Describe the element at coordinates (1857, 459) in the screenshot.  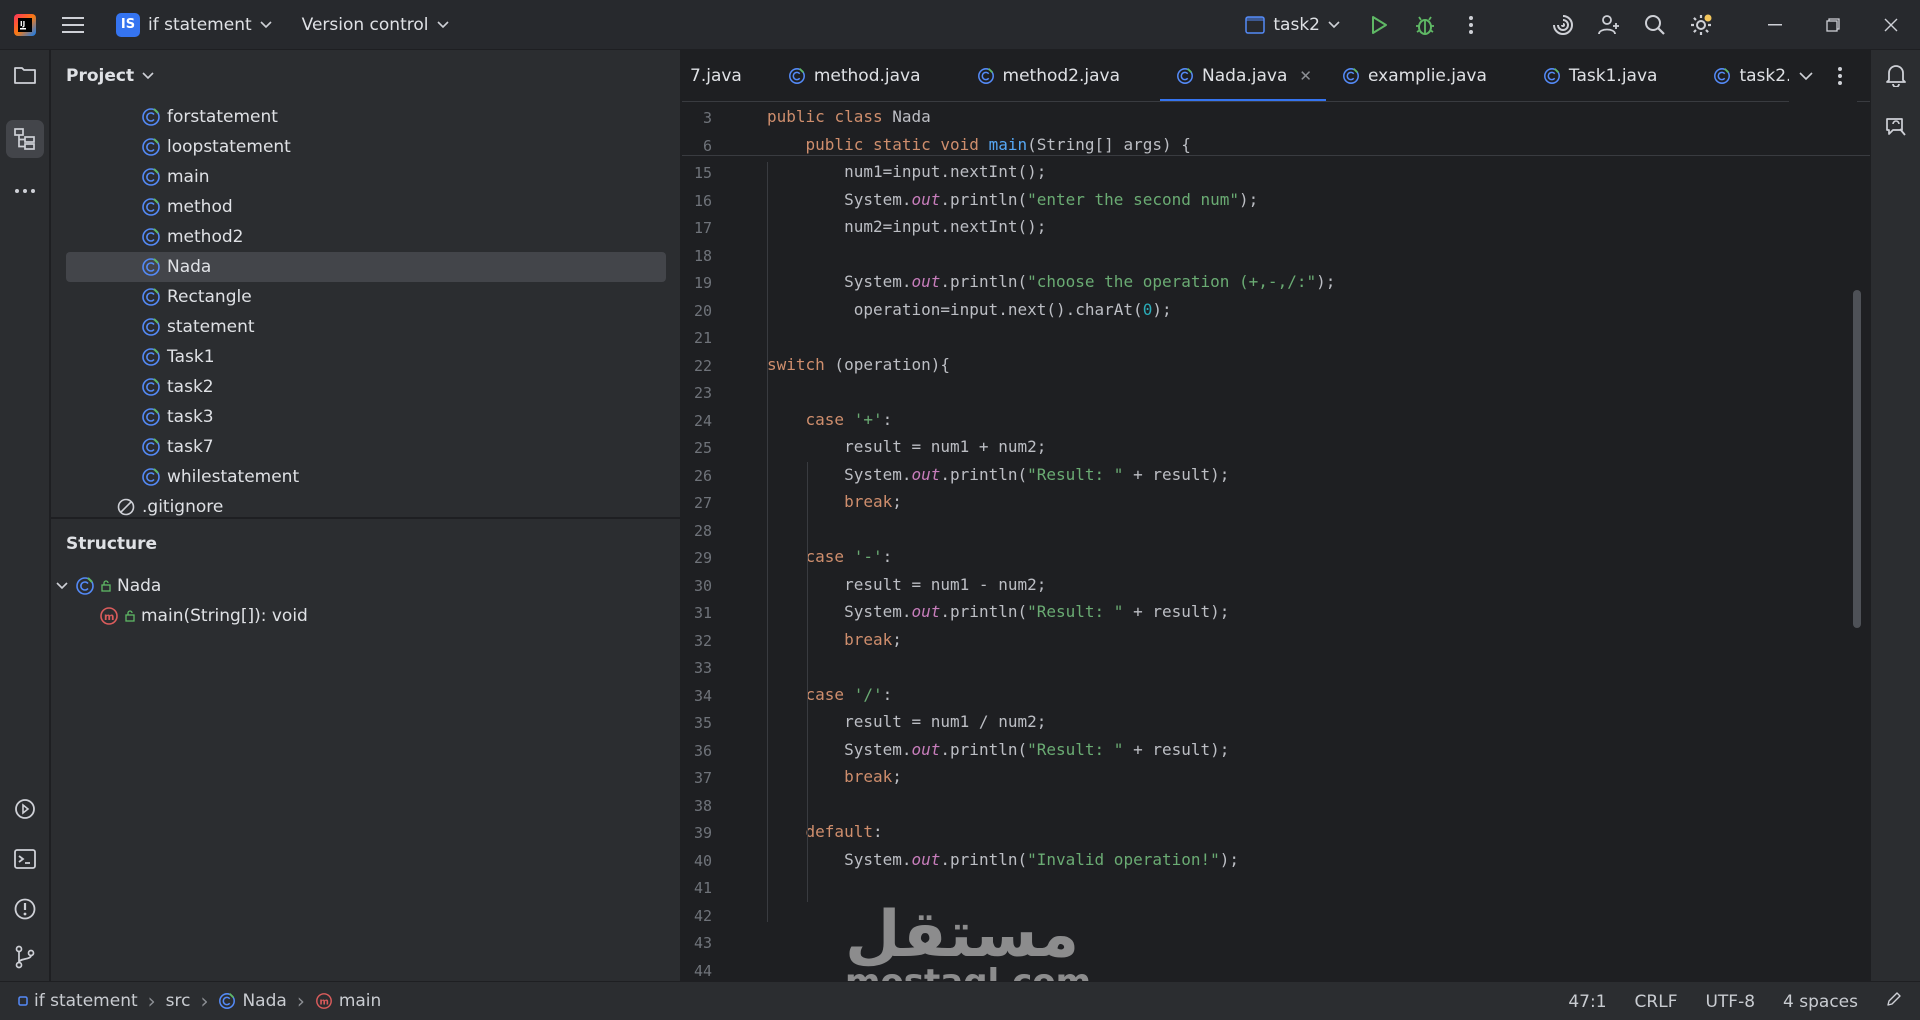
I see `editor-scrollbar` at that location.